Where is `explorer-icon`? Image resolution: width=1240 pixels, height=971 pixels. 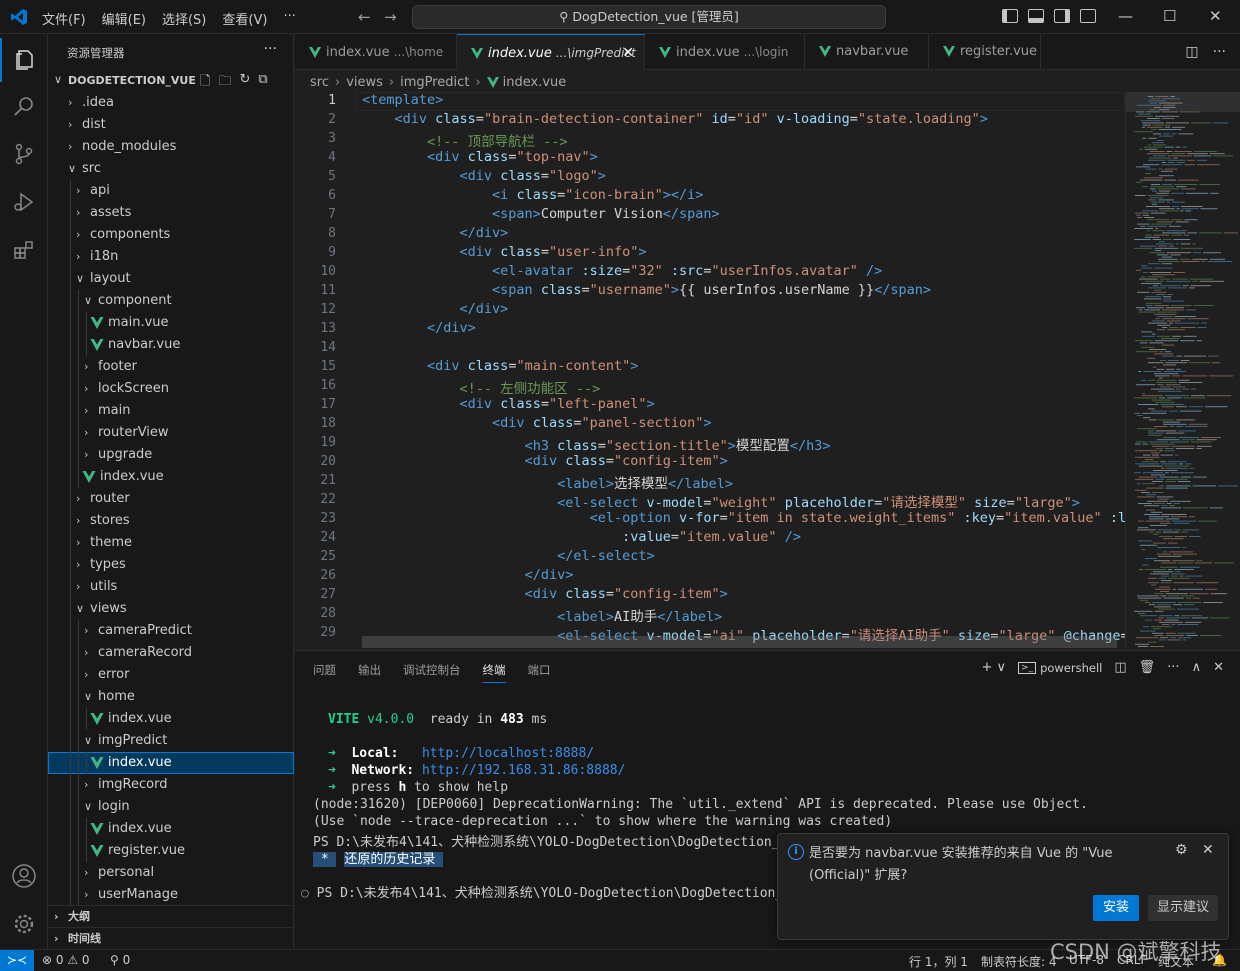
explorer-icon is located at coordinates (24, 60).